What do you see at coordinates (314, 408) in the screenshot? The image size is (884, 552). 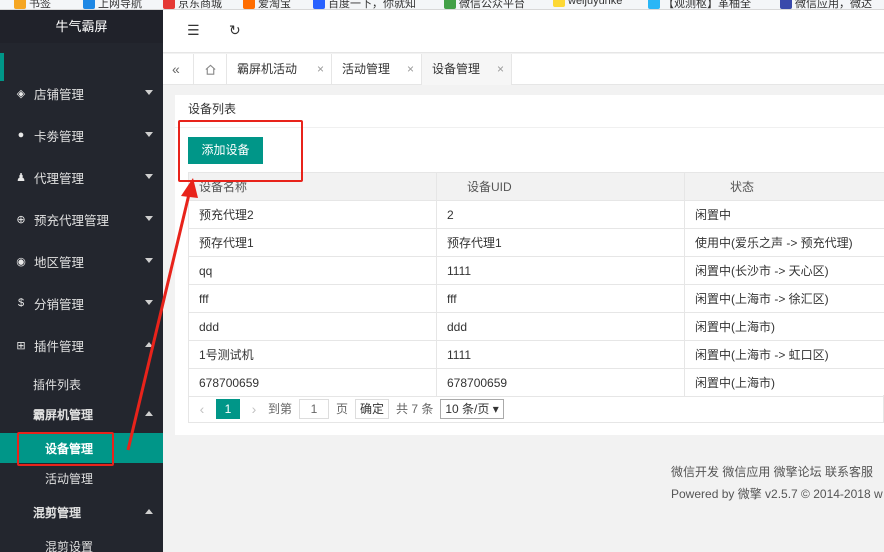 I see `goto-page-input: 1` at bounding box center [314, 408].